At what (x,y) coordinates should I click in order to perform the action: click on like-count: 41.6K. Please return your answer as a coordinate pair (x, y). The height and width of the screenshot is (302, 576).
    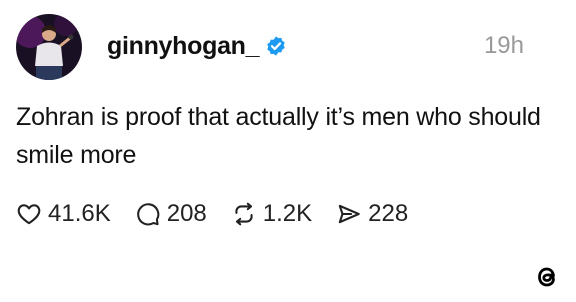
    Looking at the image, I should click on (79, 213).